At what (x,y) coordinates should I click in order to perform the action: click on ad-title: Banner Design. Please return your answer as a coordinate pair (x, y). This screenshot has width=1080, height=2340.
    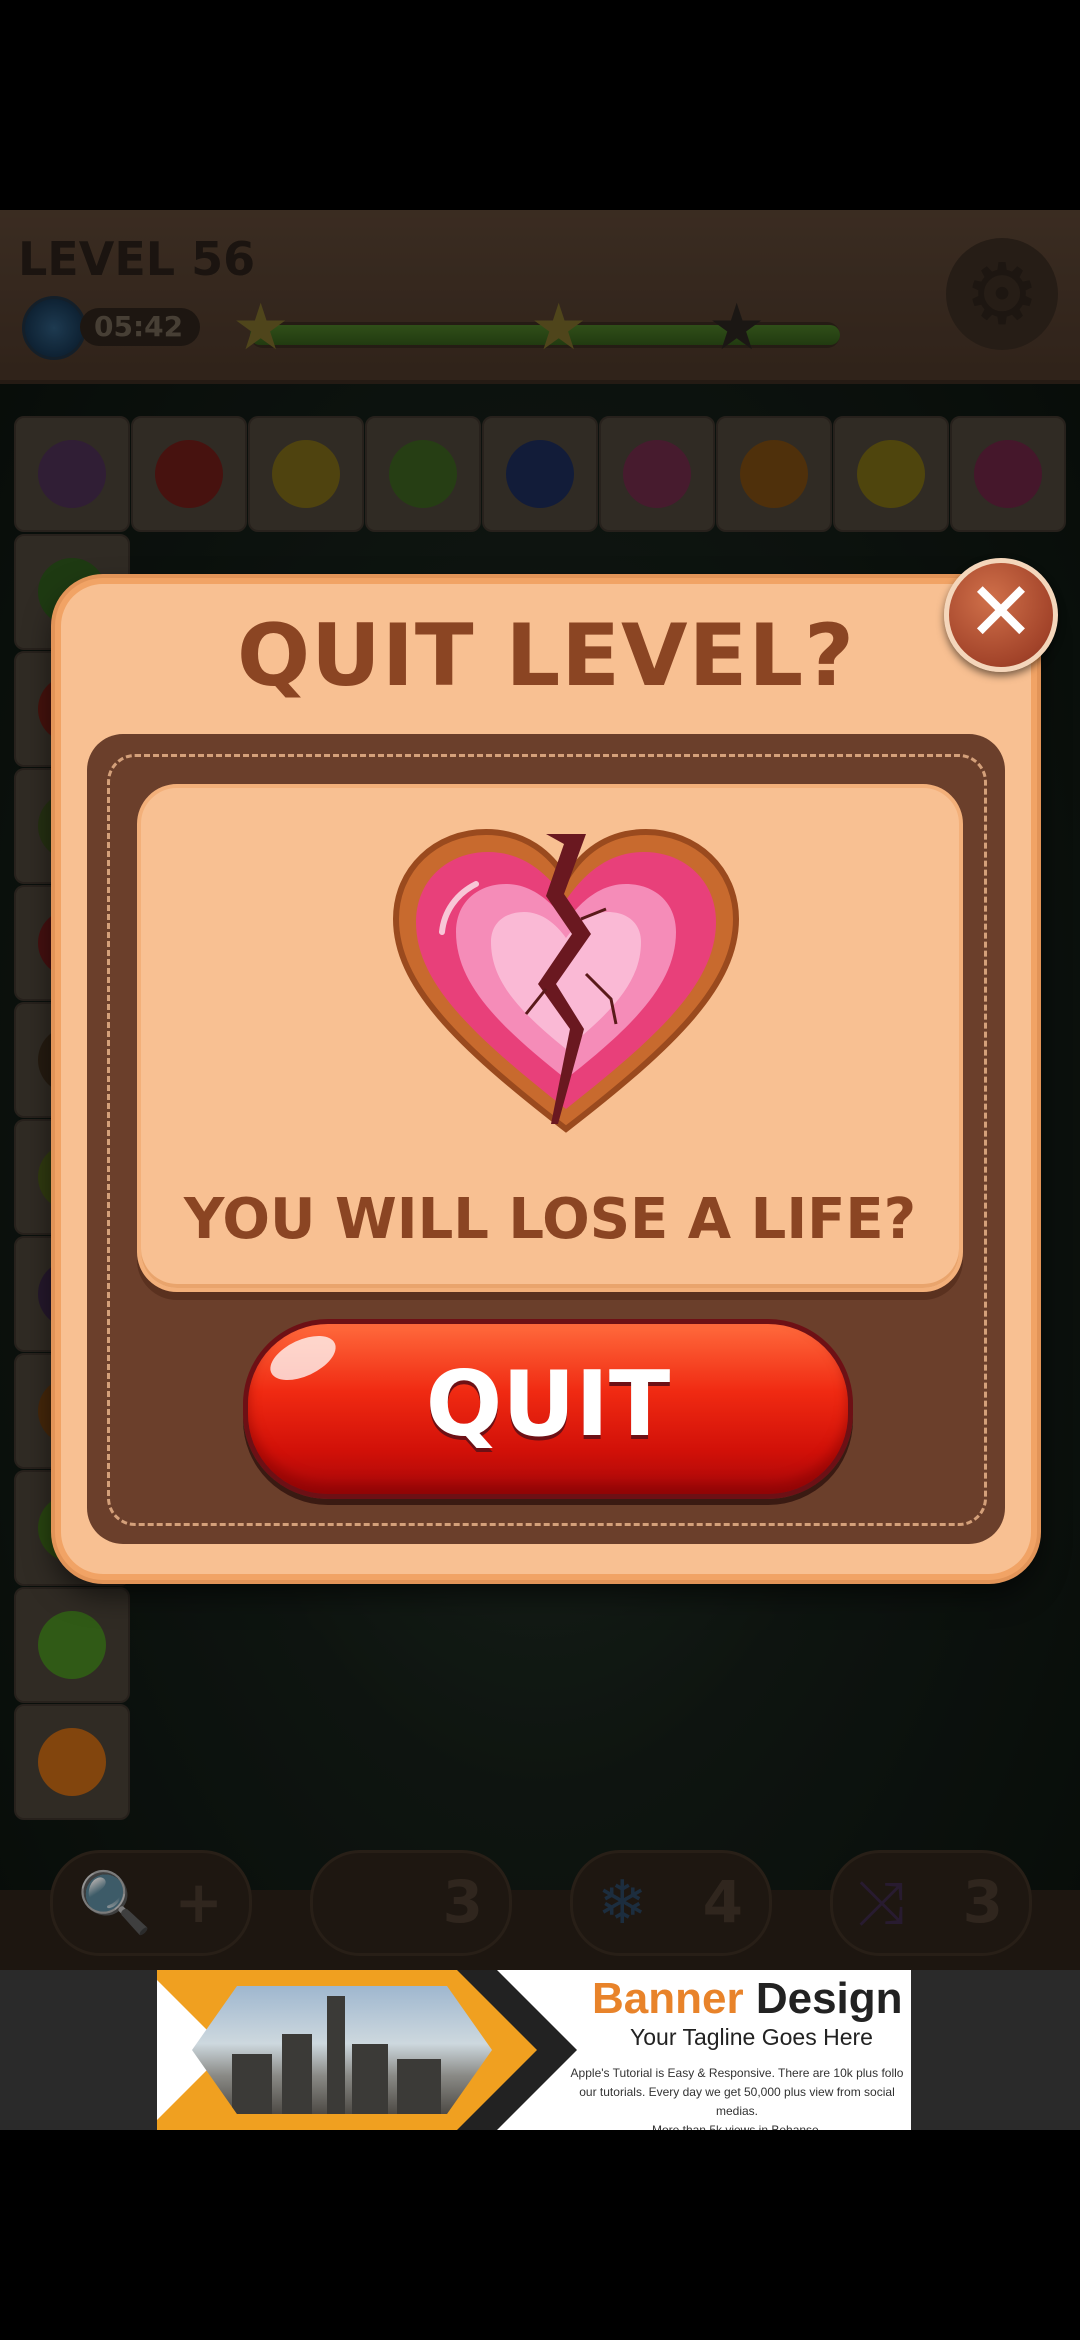
    Looking at the image, I should click on (747, 1998).